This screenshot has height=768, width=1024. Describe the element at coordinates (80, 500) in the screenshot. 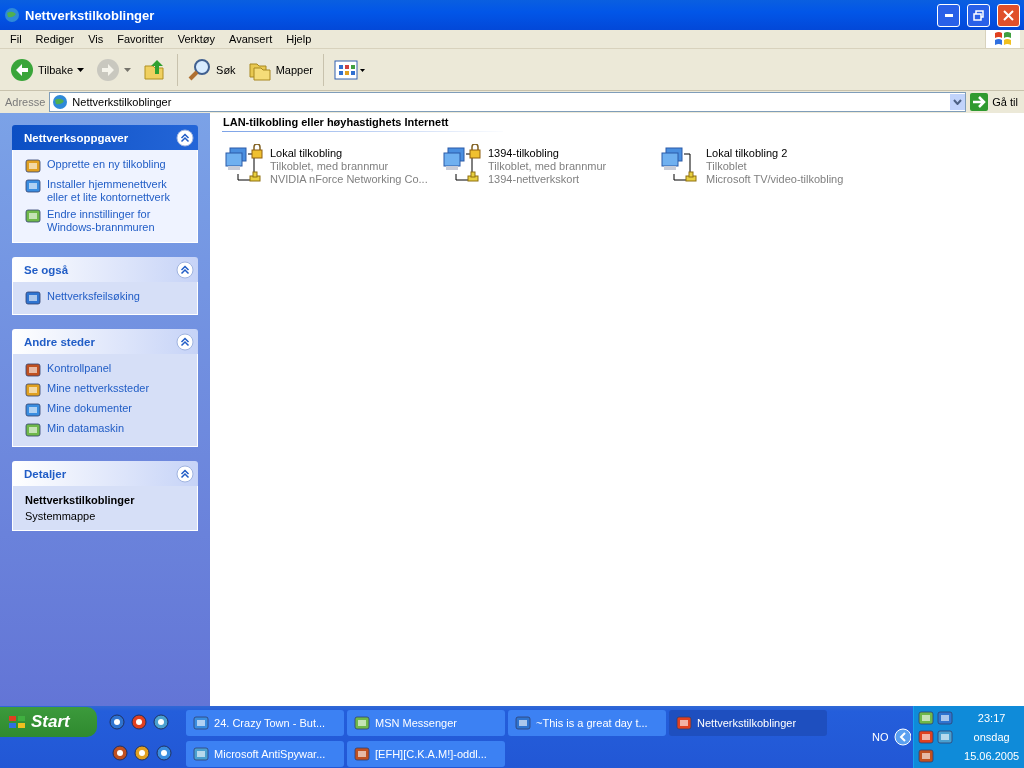

I see `details-name: Nettverkstilkoblinger` at that location.